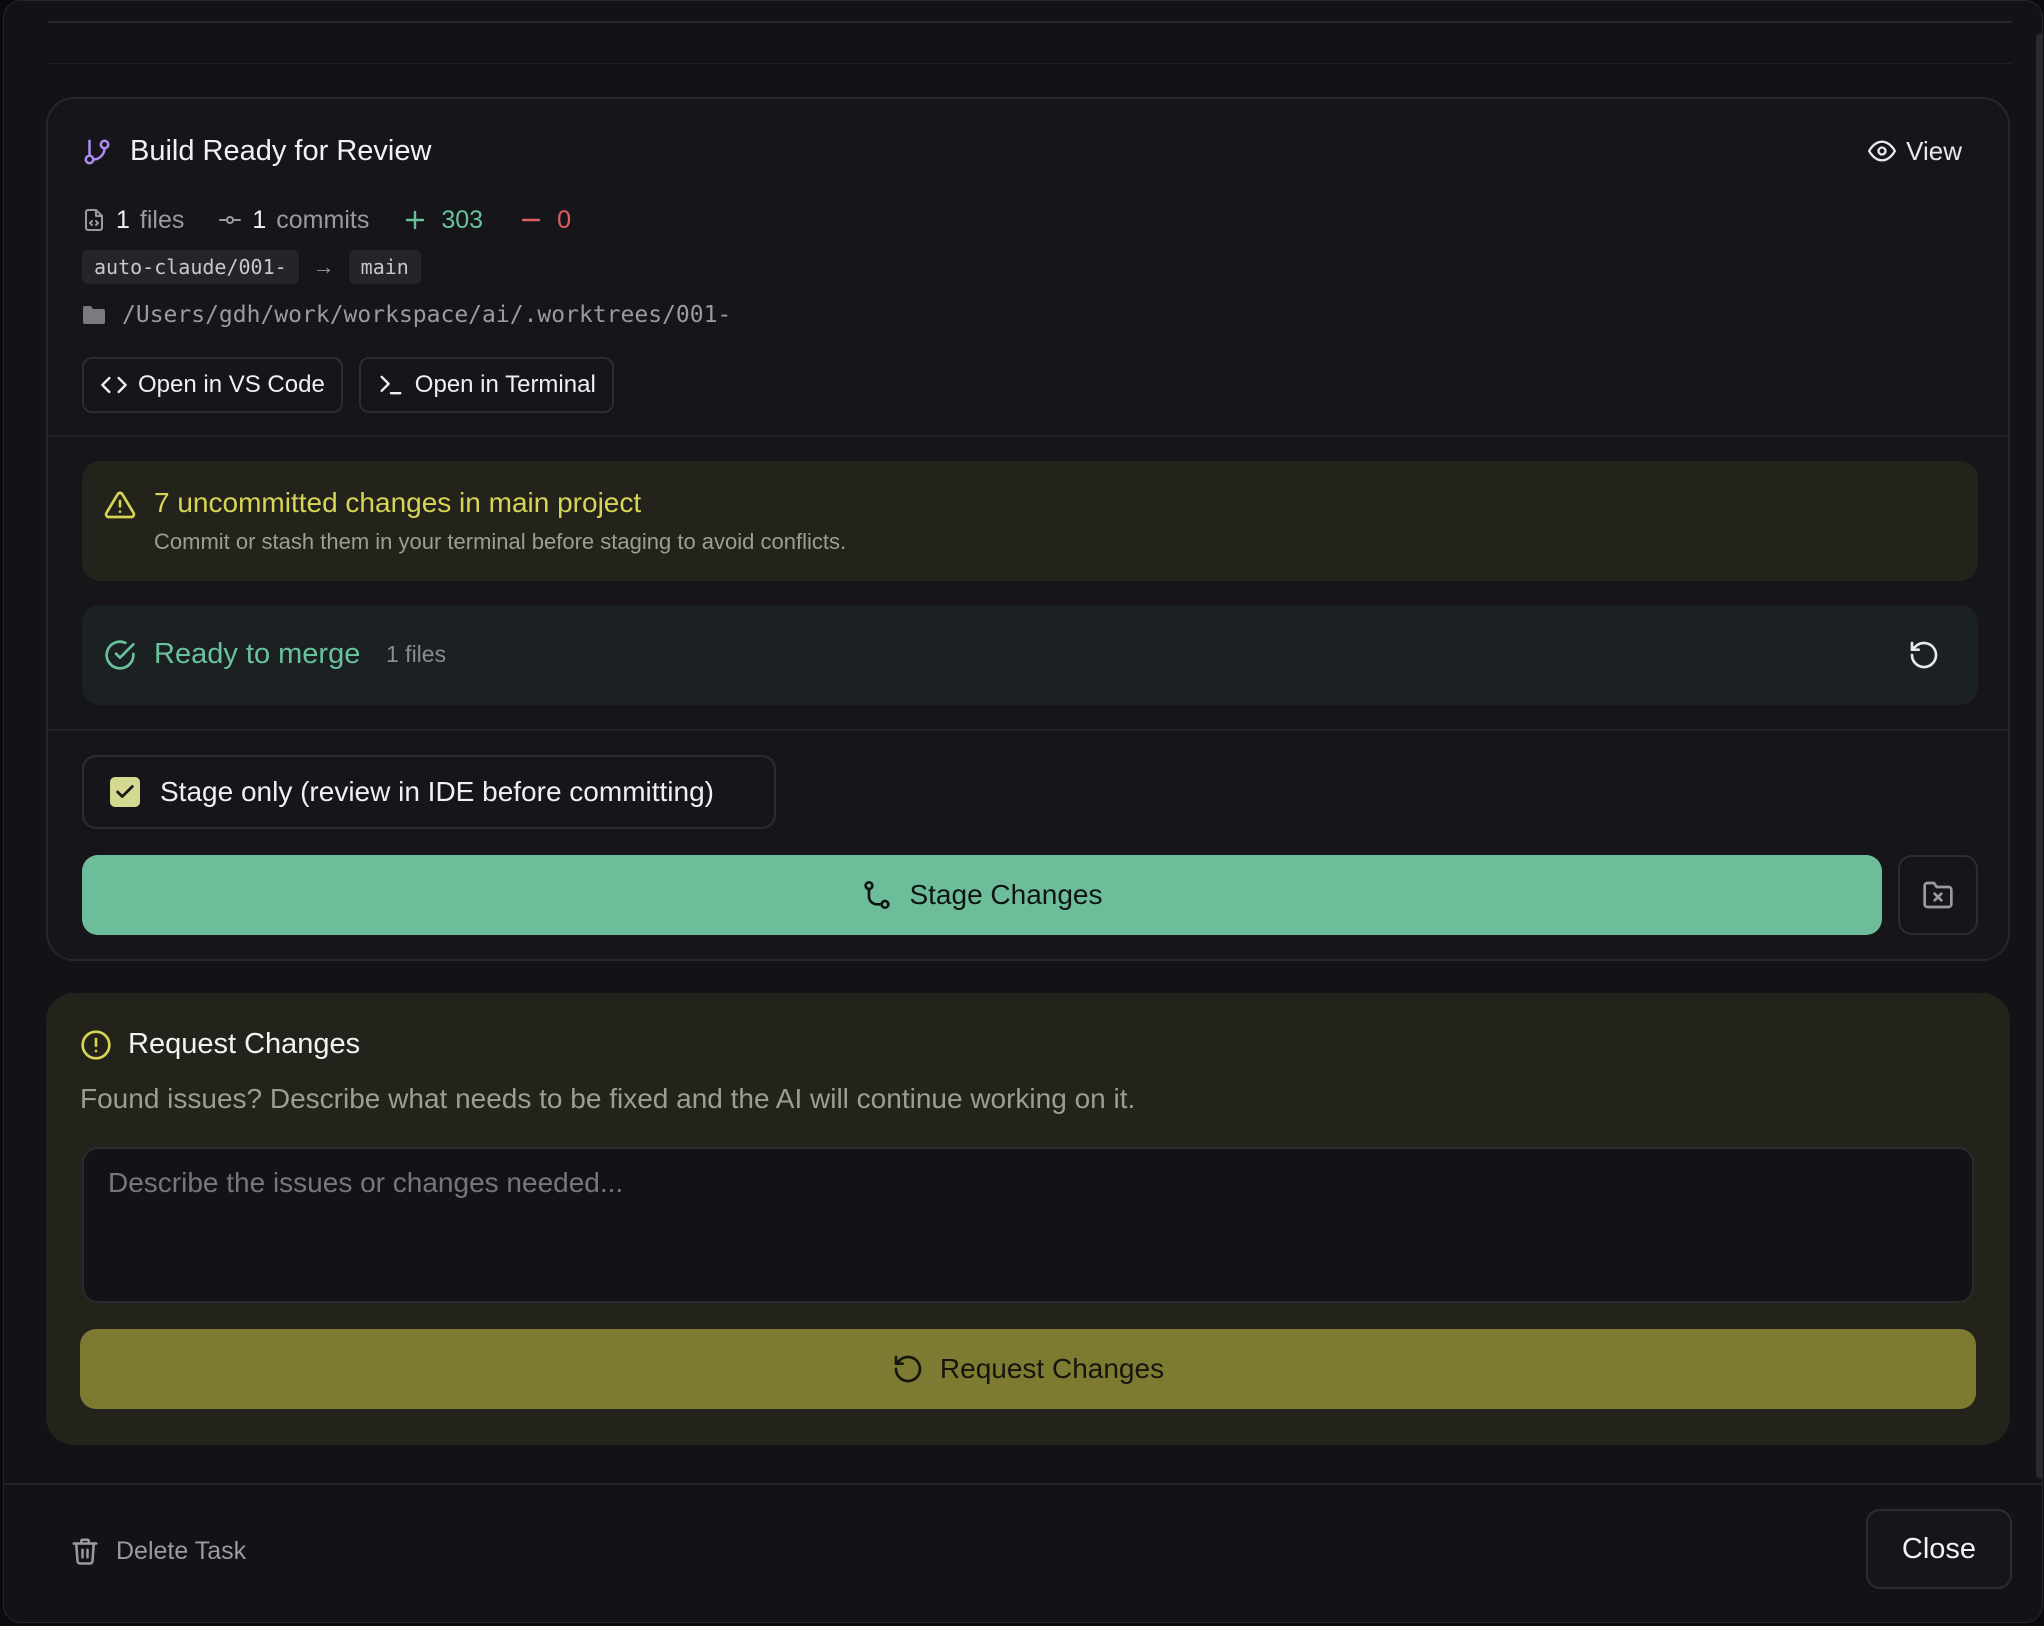  I want to click on delete-task-button: Delete Task, so click(158, 1551).